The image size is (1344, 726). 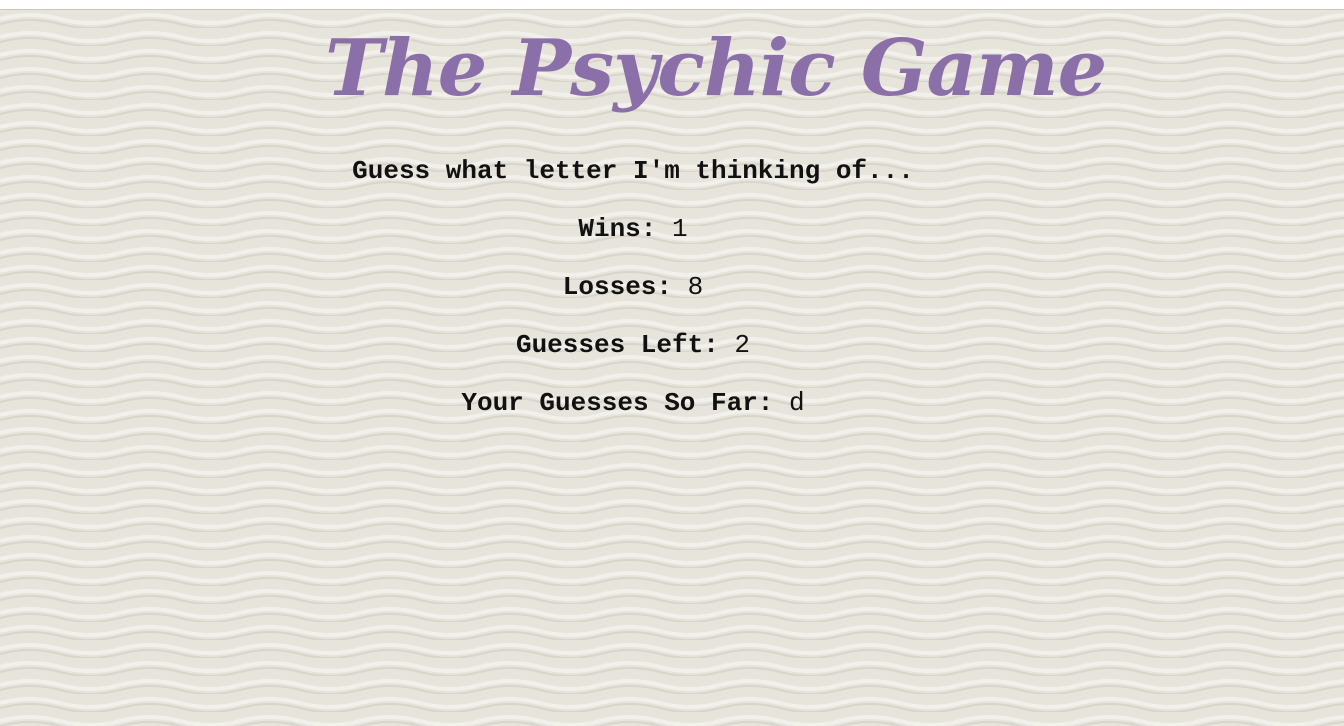 I want to click on page-title: The Psychic Game, so click(x=716, y=68).